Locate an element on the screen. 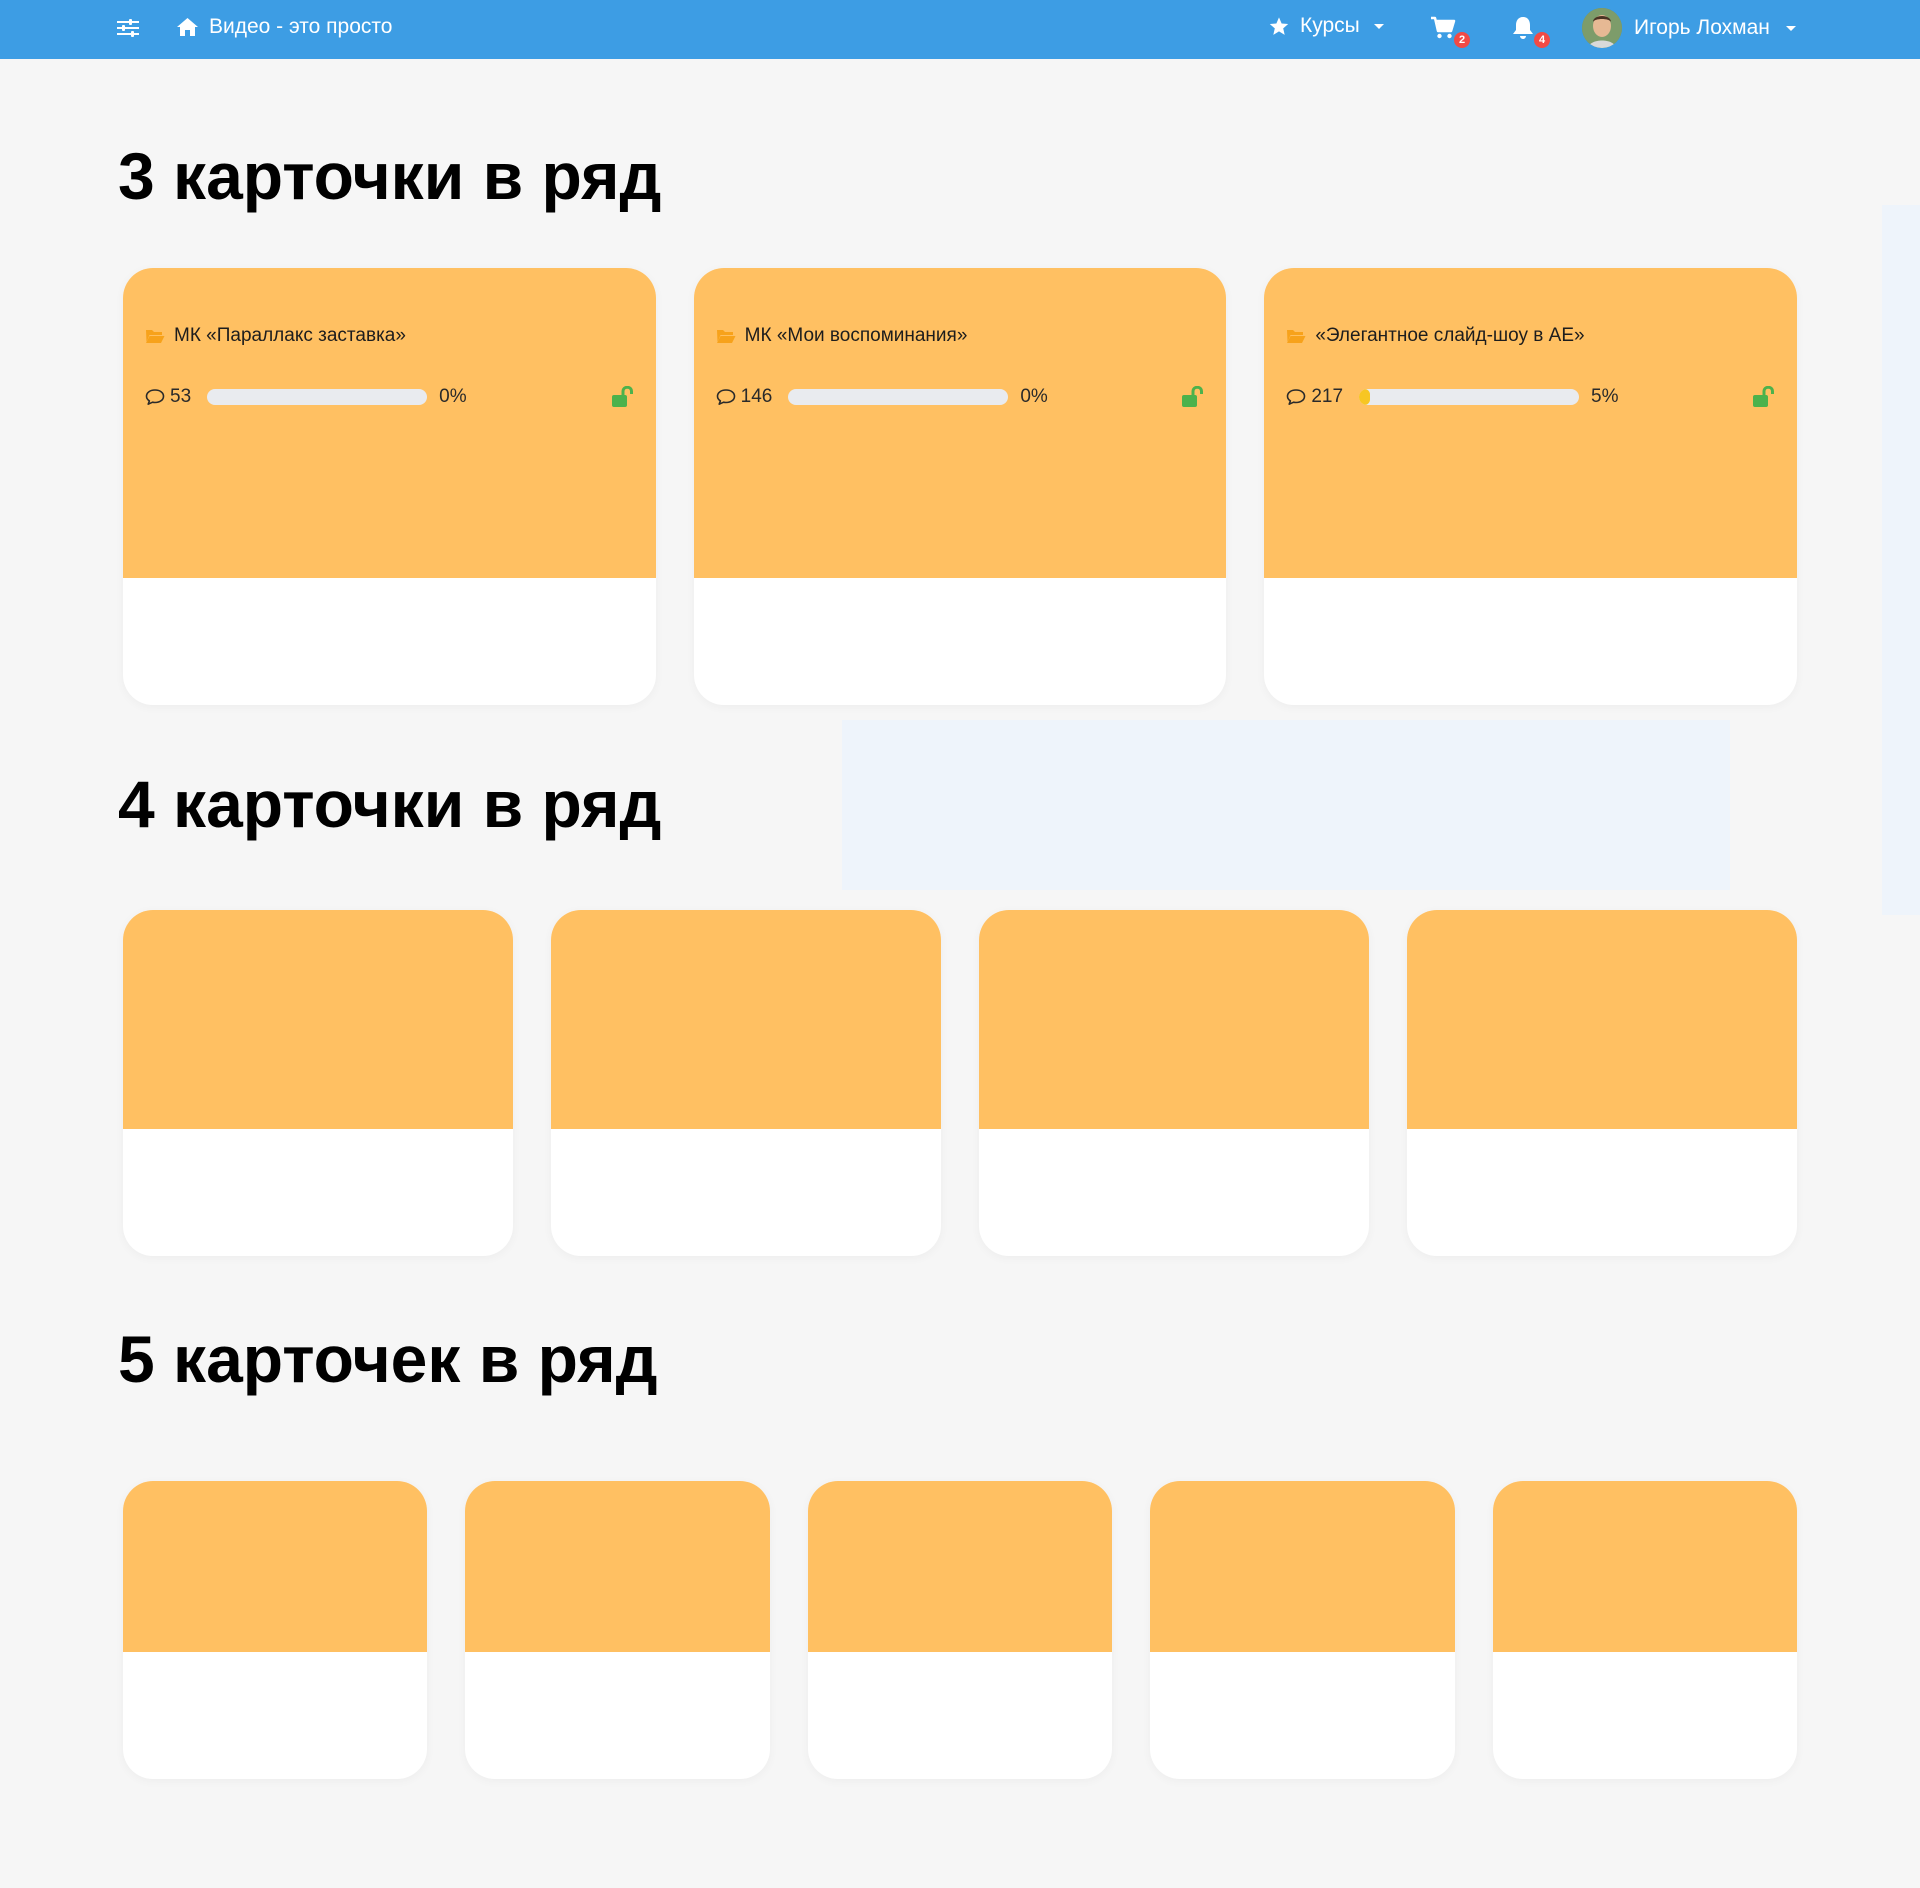  course-card: «Быстрая анимация в ...1140% is located at coordinates (617, 1630).